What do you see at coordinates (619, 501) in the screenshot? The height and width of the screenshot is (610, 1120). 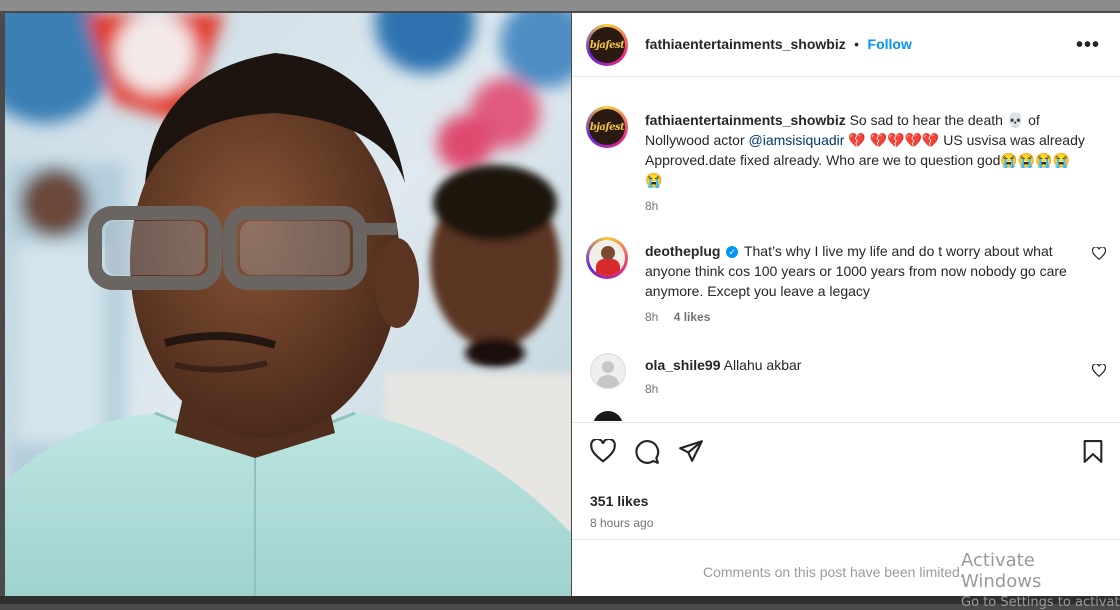 I see `likes-count: 351 likes` at bounding box center [619, 501].